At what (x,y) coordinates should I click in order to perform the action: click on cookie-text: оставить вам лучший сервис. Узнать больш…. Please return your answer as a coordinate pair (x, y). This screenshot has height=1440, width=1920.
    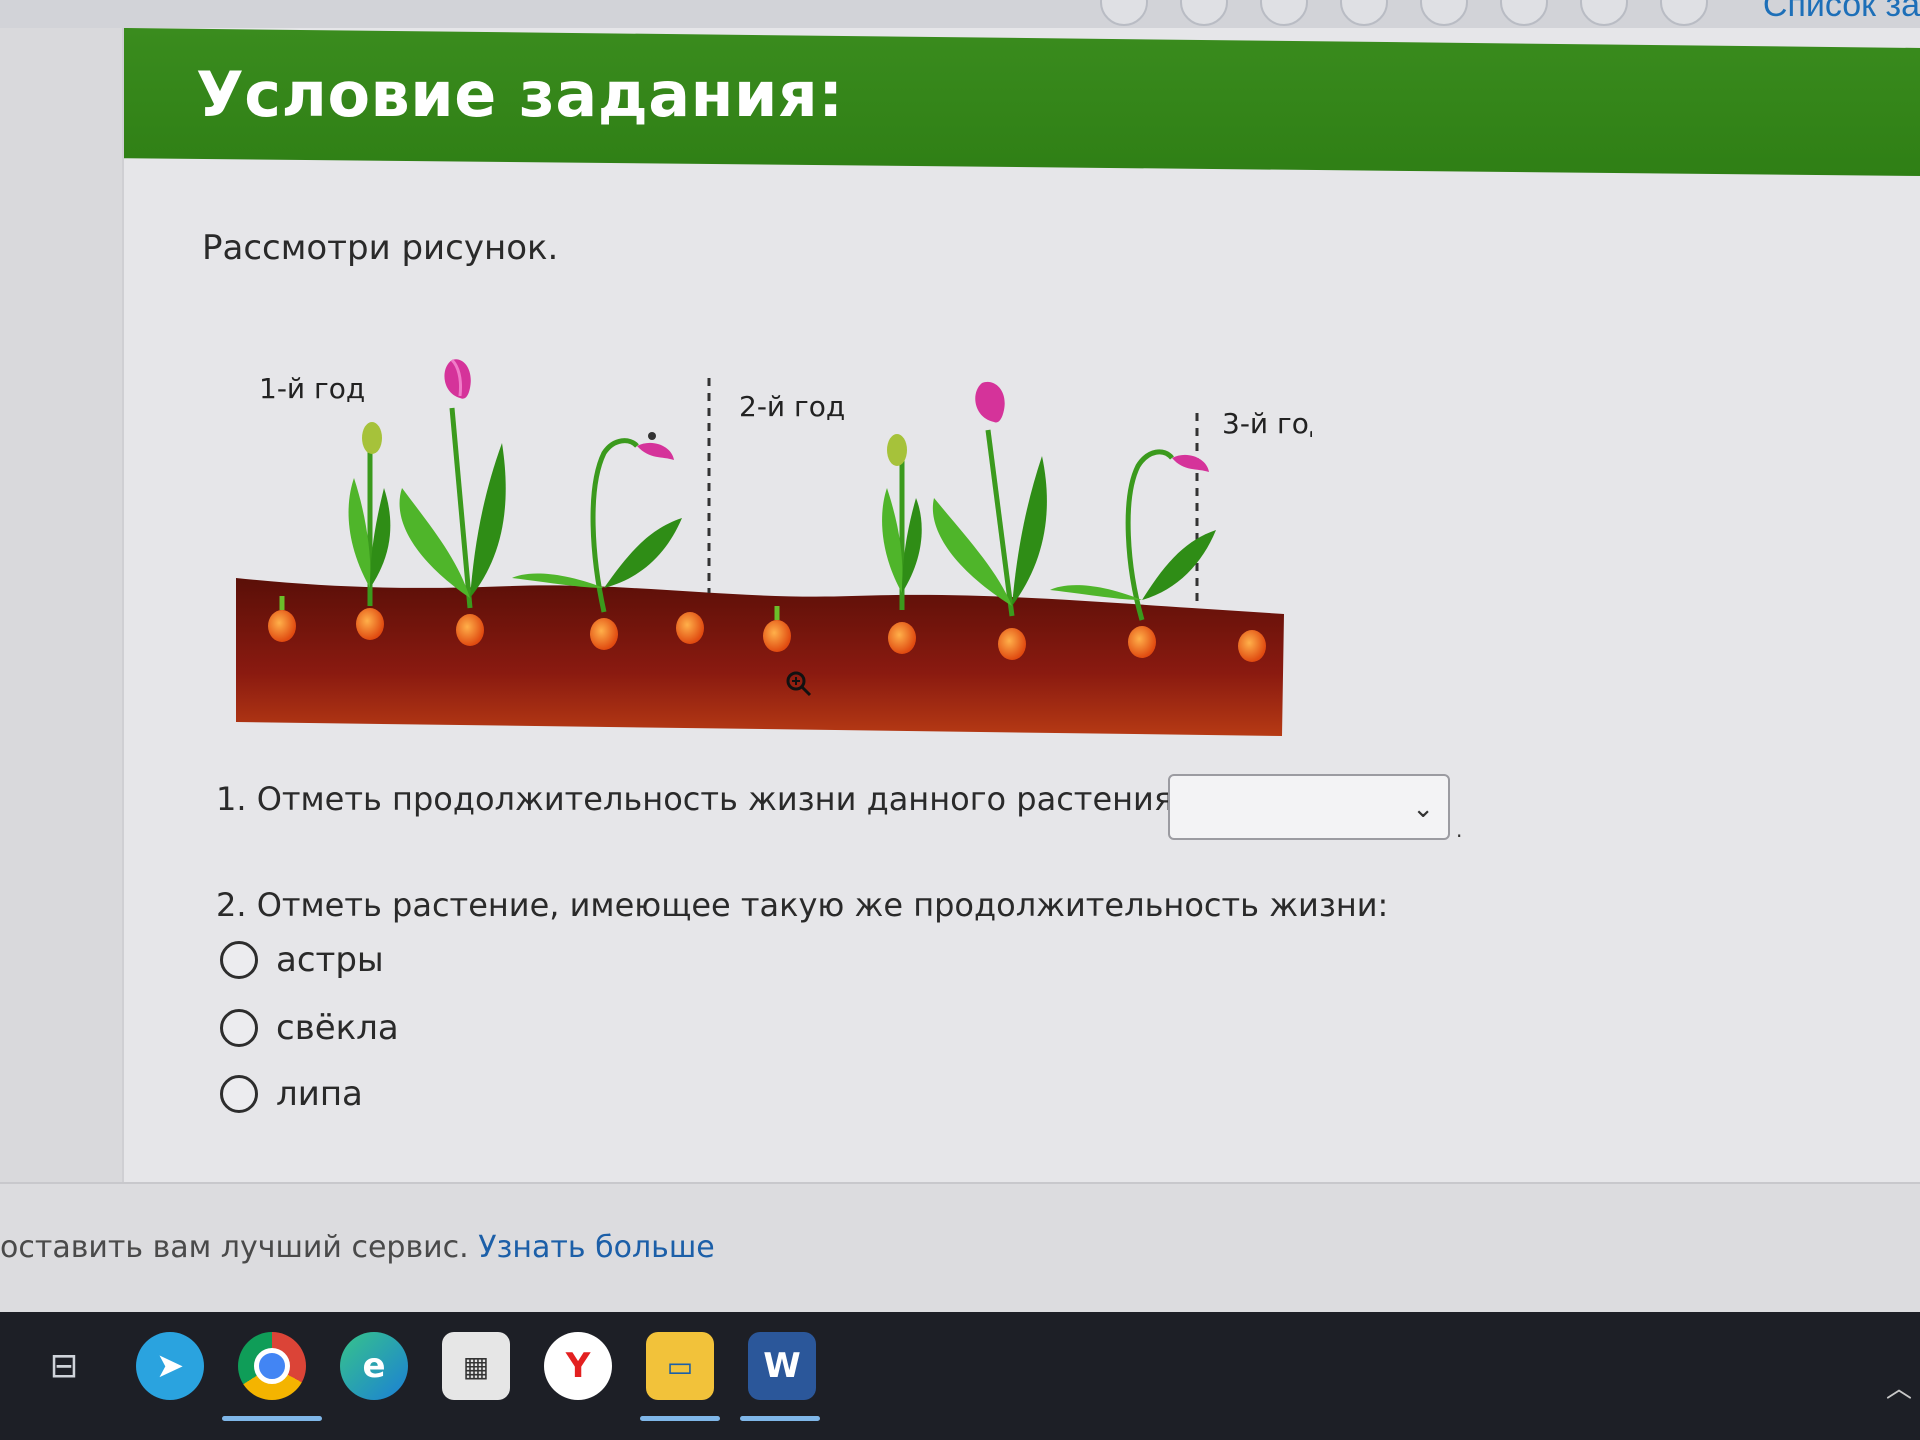
    Looking at the image, I should click on (357, 1247).